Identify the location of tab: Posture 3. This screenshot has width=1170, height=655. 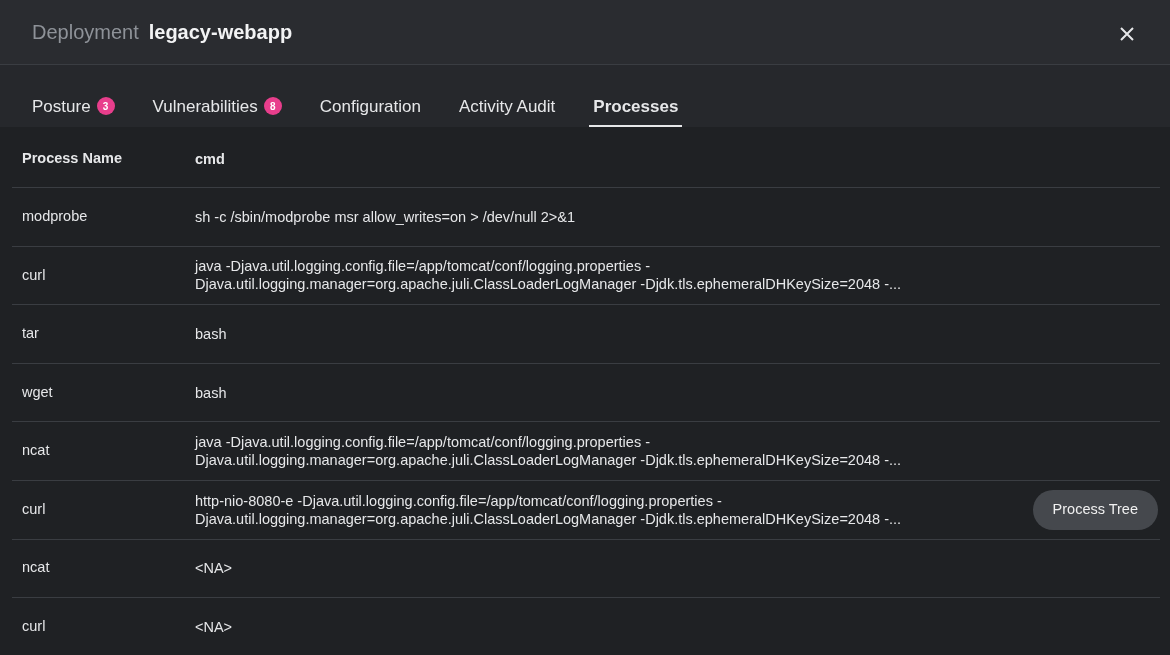
(73, 103).